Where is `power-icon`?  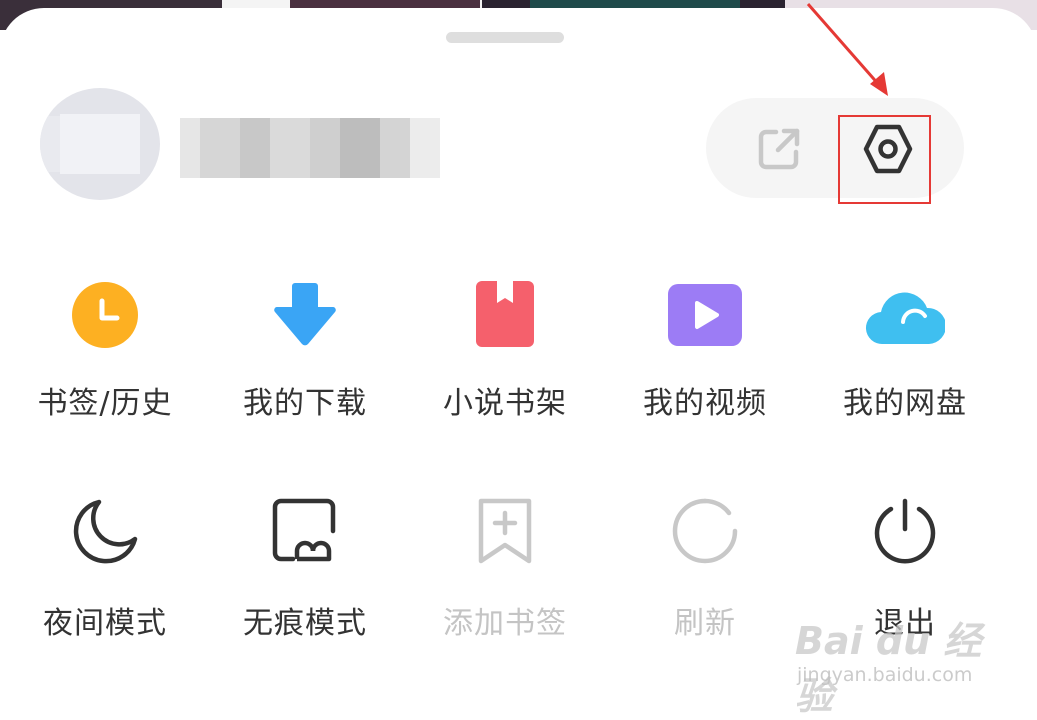 power-icon is located at coordinates (905, 531).